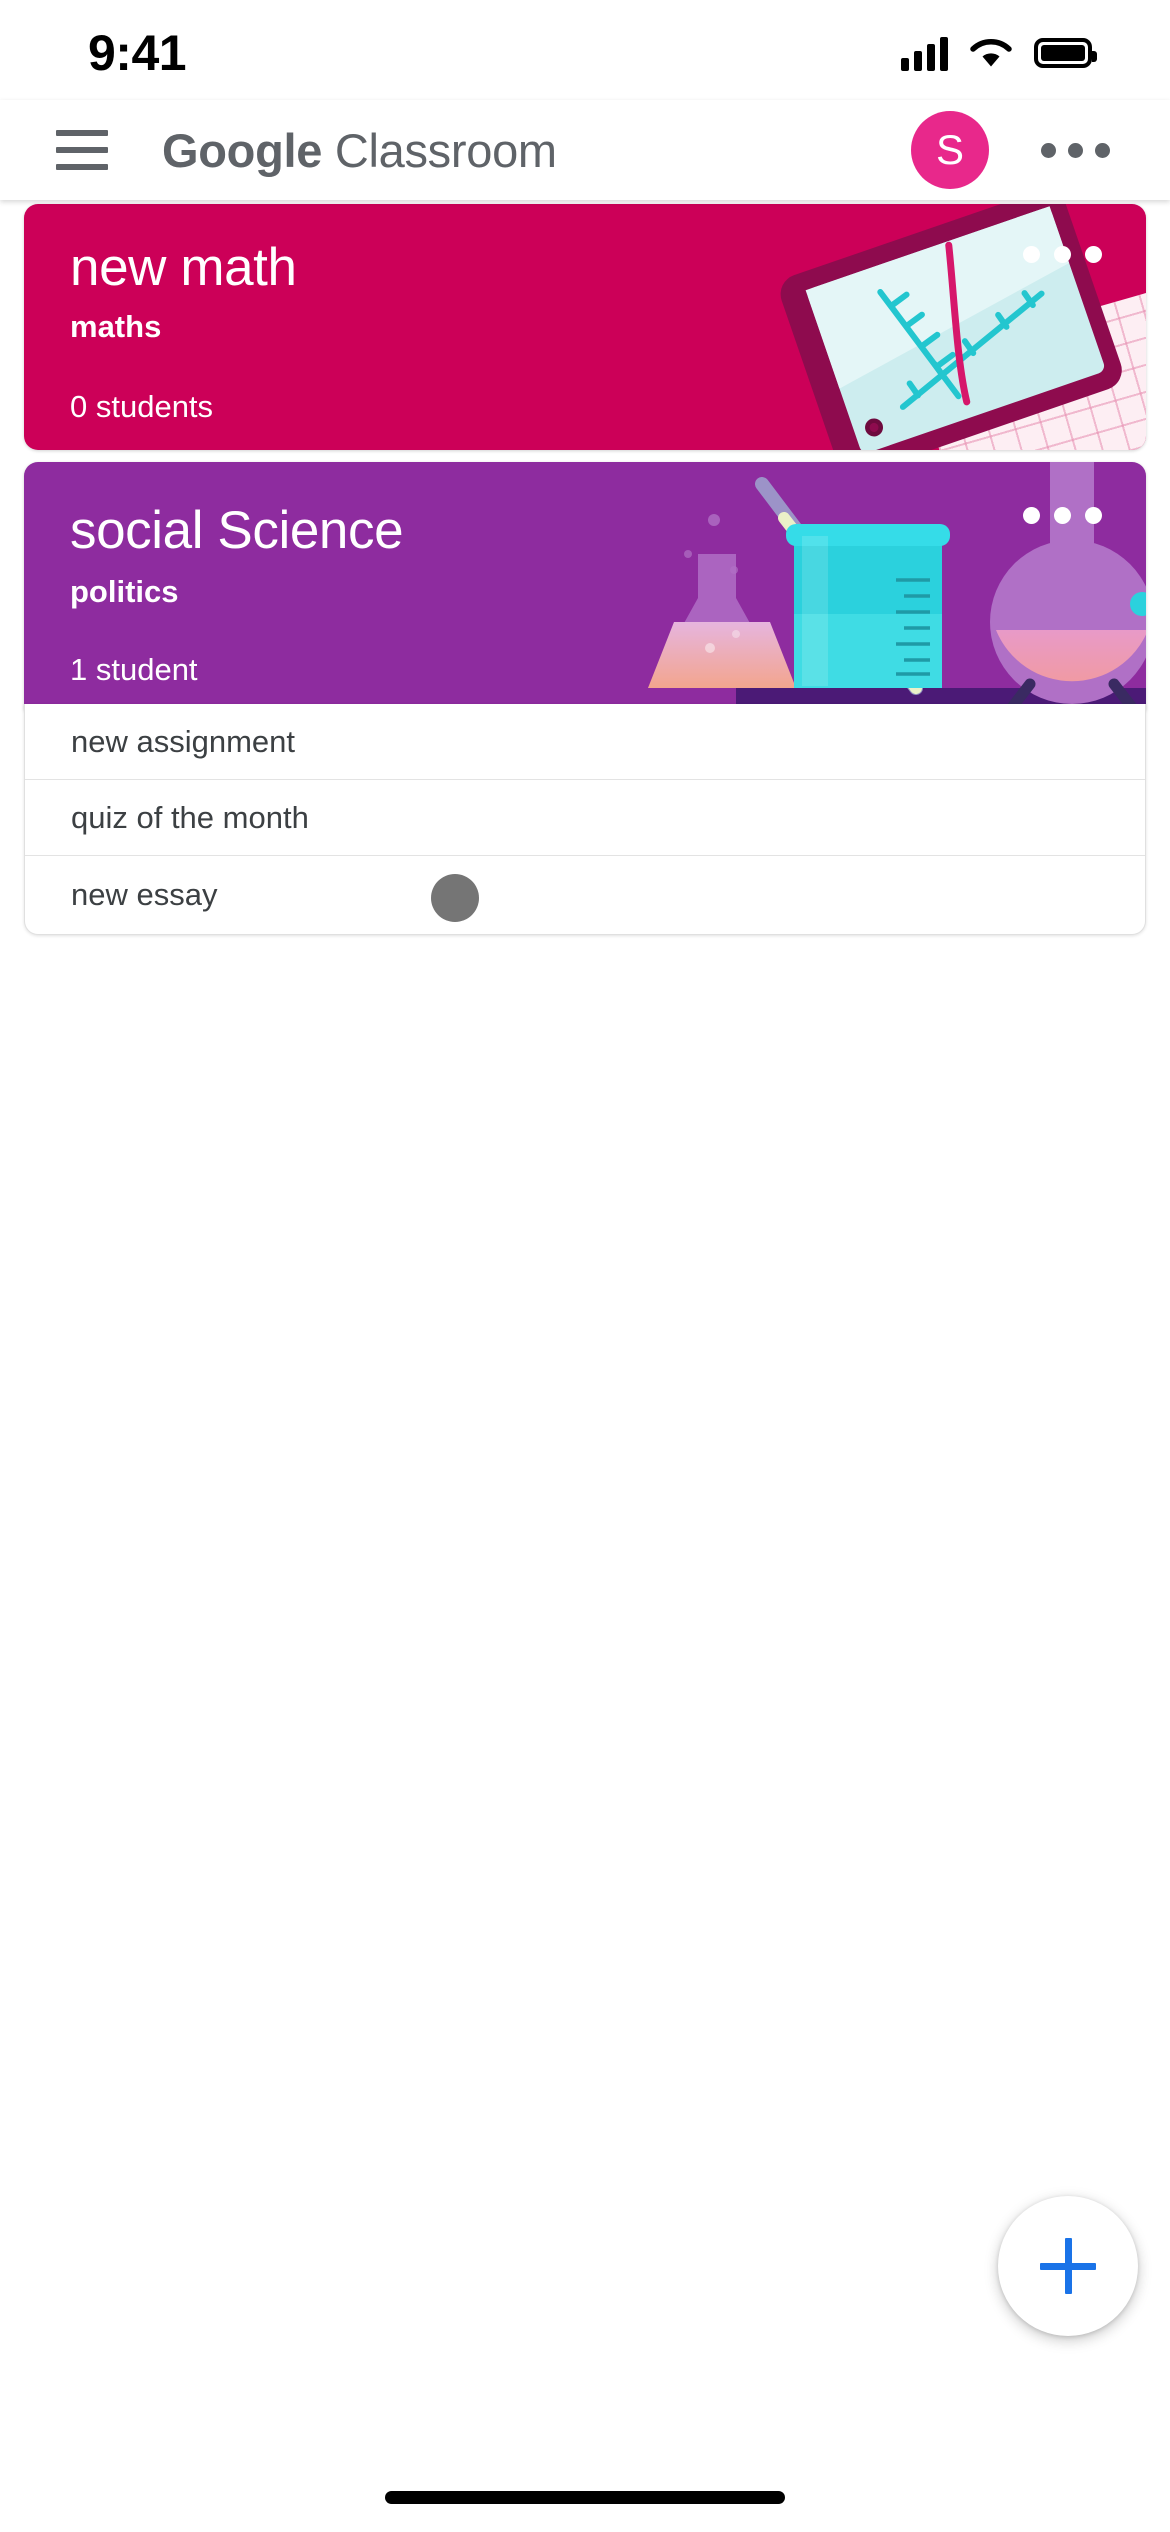  I want to click on avatar: S, so click(950, 150).